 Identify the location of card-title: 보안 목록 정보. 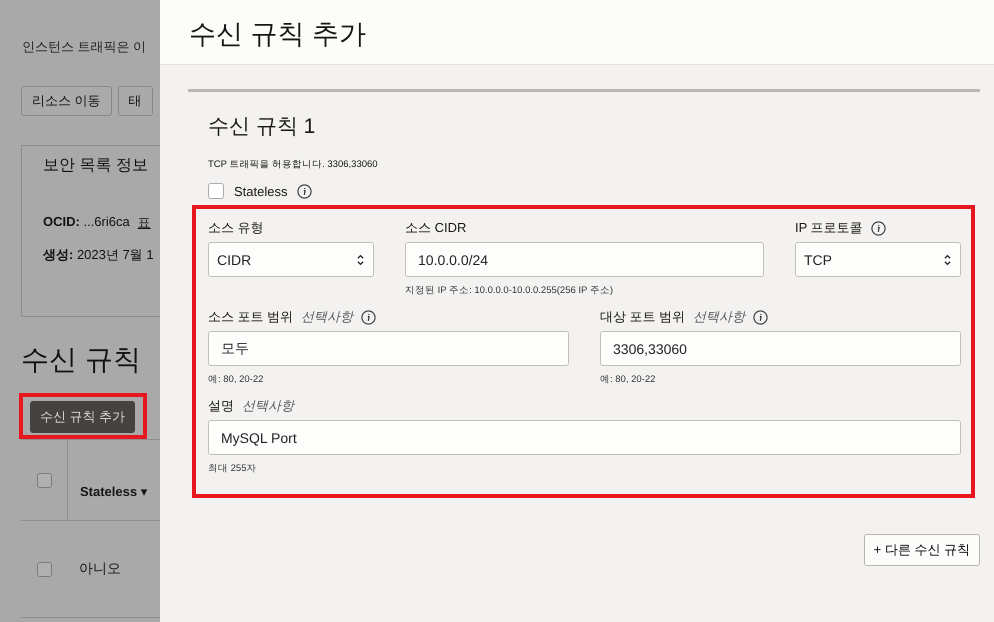
(96, 166).